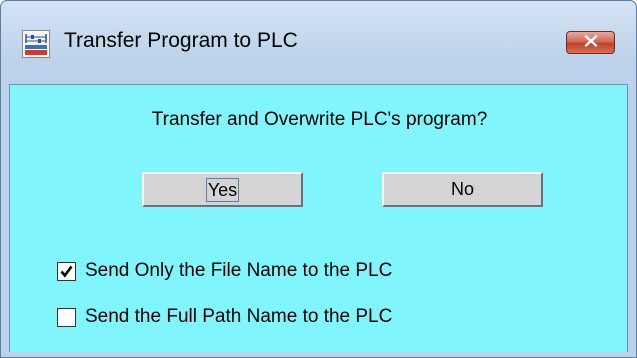  I want to click on plc-ladder-app-icon, so click(36, 44).